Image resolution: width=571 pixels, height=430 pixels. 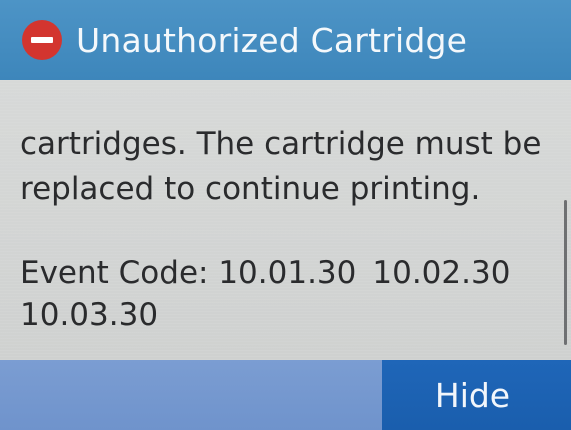 I want to click on error-icon-bar, so click(x=42, y=40).